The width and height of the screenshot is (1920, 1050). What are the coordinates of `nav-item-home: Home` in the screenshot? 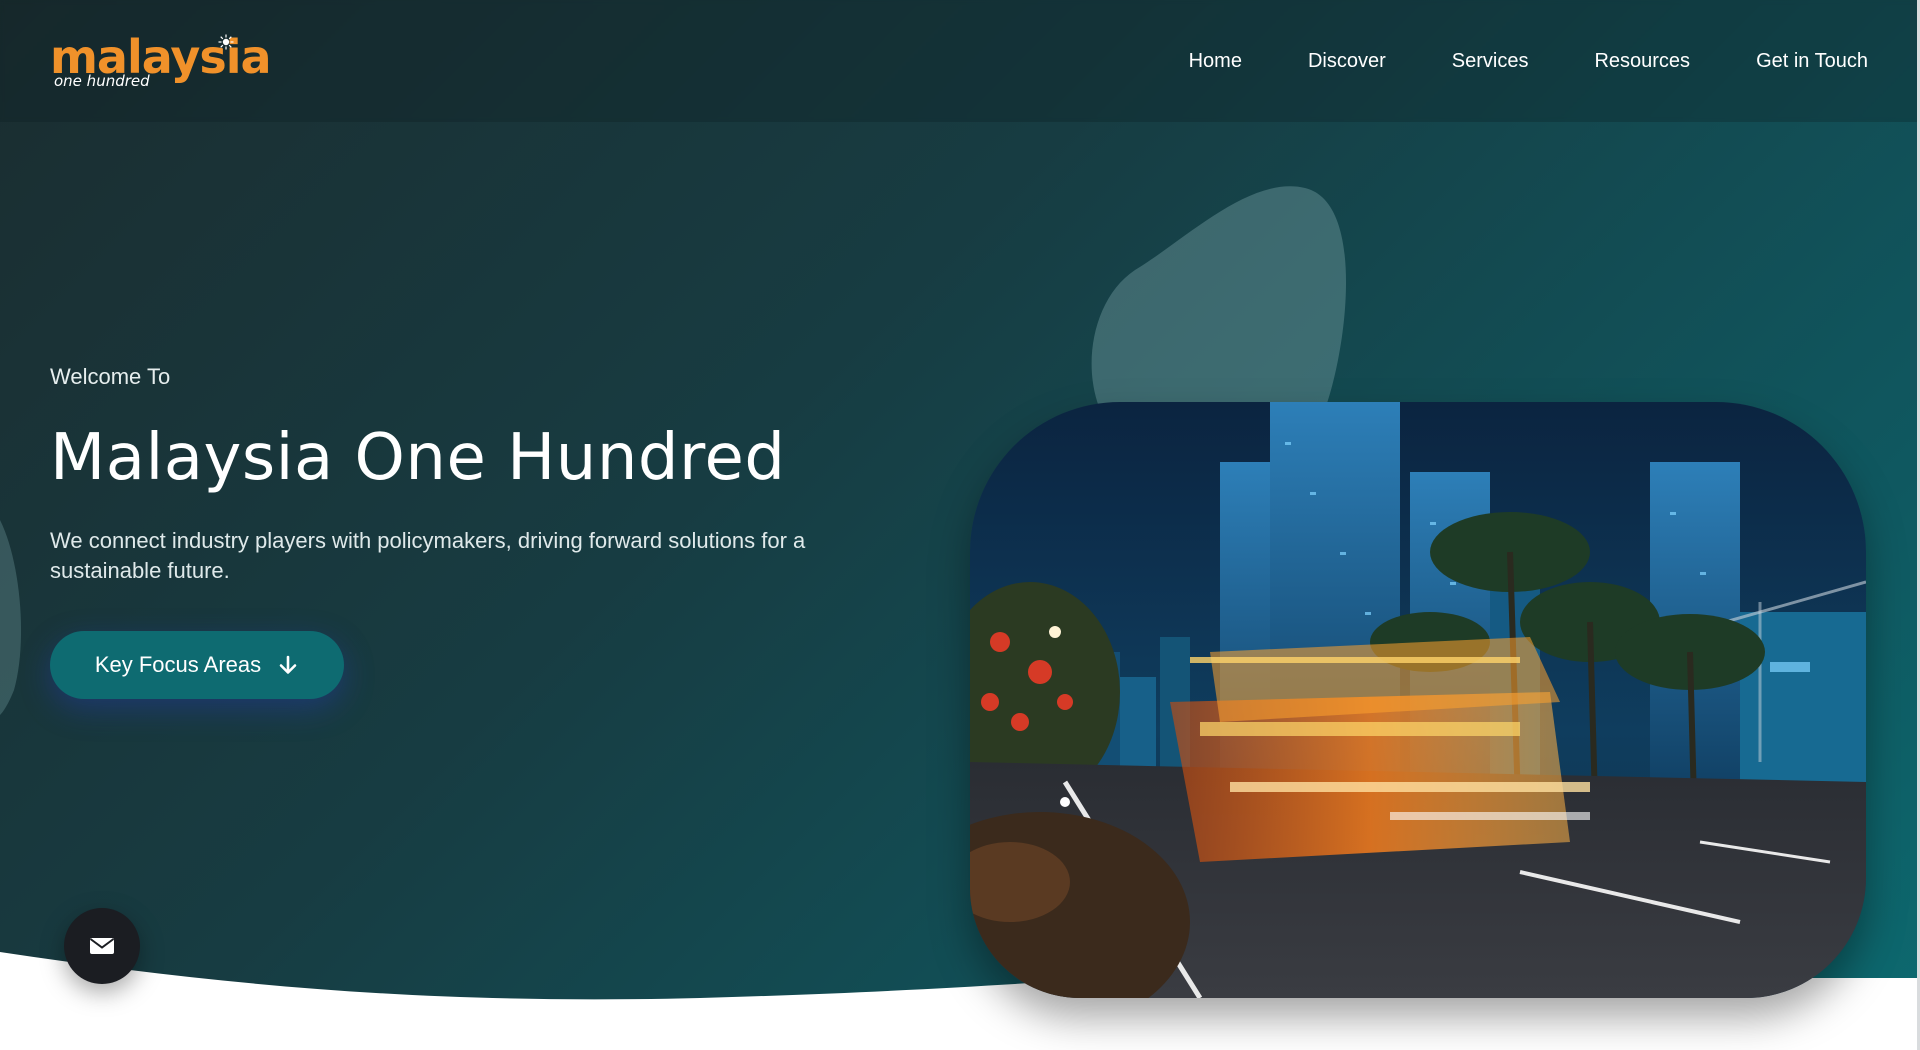 It's located at (1215, 61).